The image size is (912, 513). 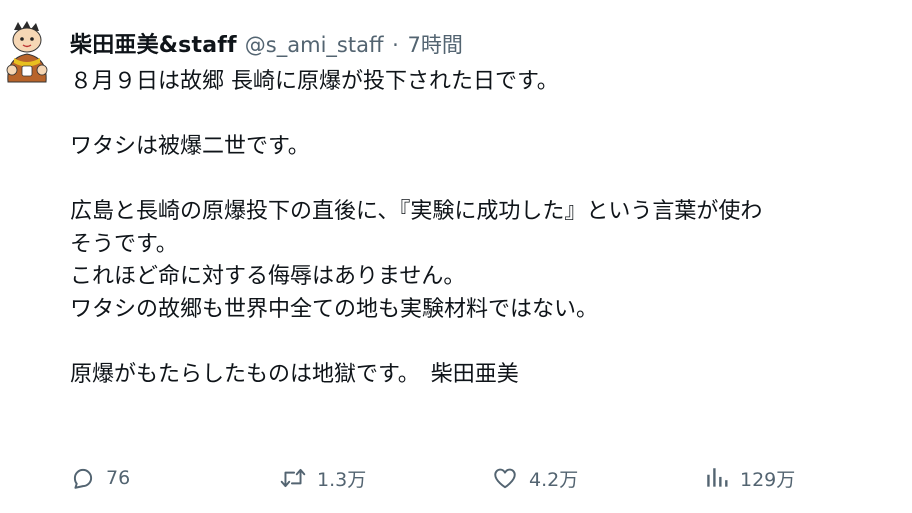 What do you see at coordinates (342, 479) in the screenshot?
I see `retweet-count: 1.3万` at bounding box center [342, 479].